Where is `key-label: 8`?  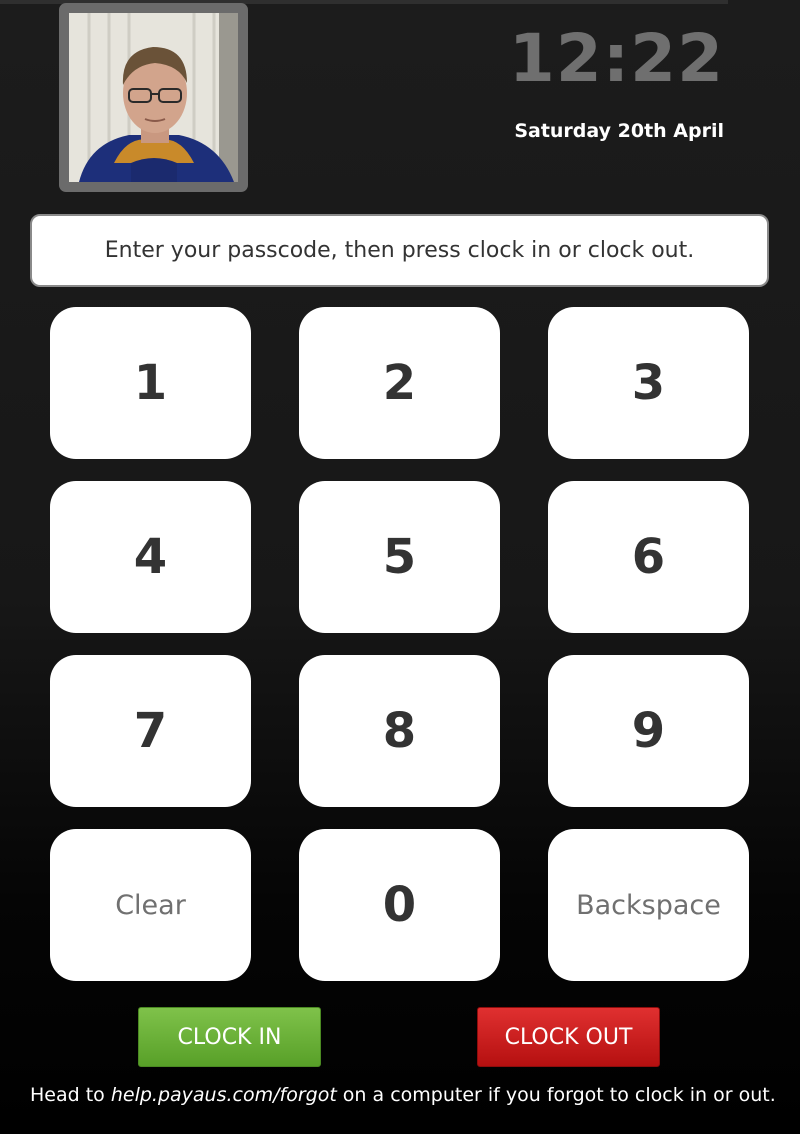 key-label: 8 is located at coordinates (399, 731).